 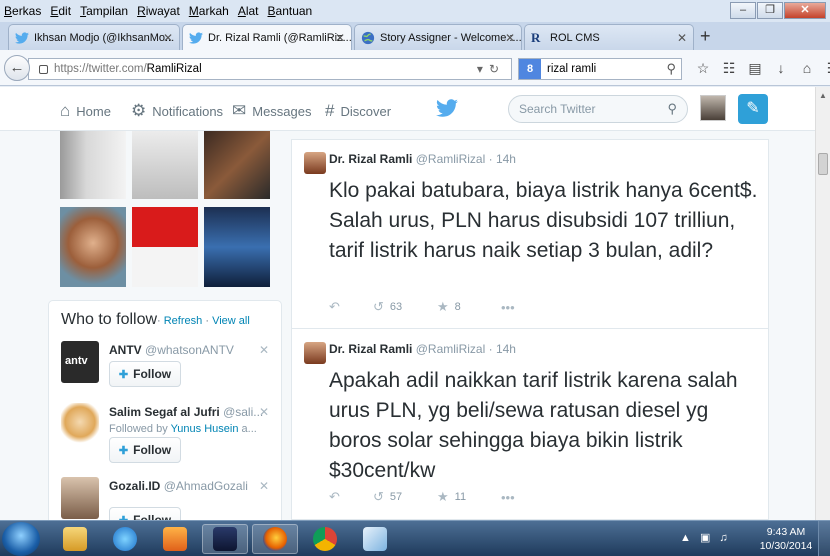 What do you see at coordinates (270, 69) in the screenshot?
I see `url-bar: https://twitter.com/RamliRizal ▾↻` at bounding box center [270, 69].